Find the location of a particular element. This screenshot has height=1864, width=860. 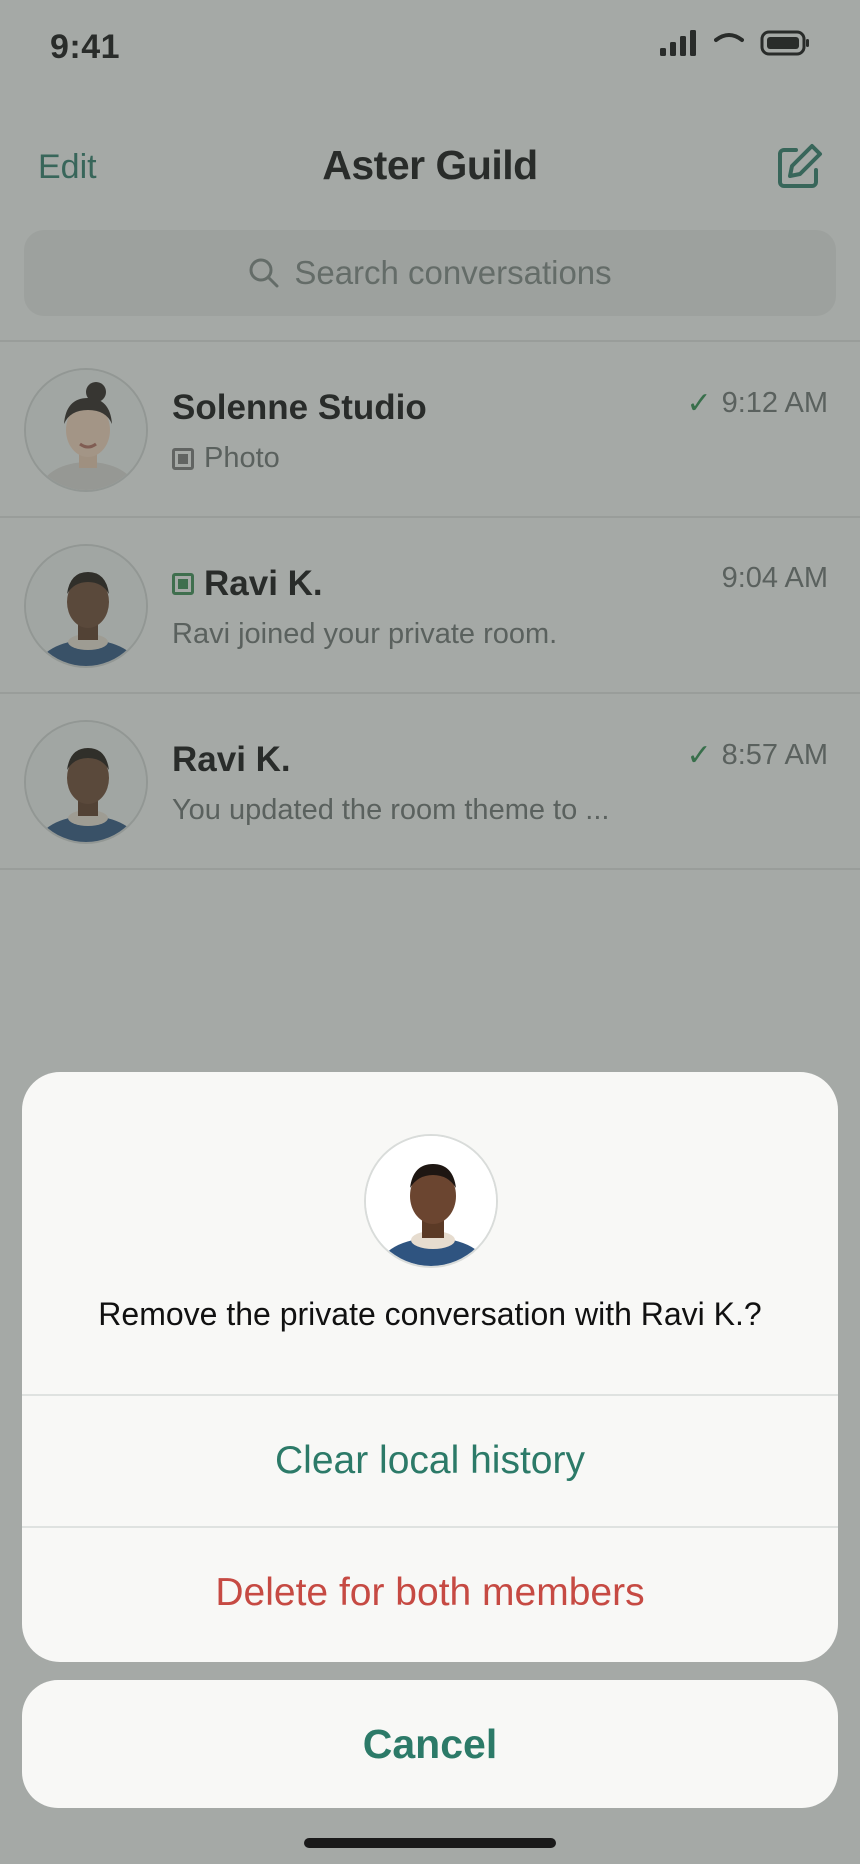

delete-for-both-button: Delete for both members is located at coordinates (430, 1592).